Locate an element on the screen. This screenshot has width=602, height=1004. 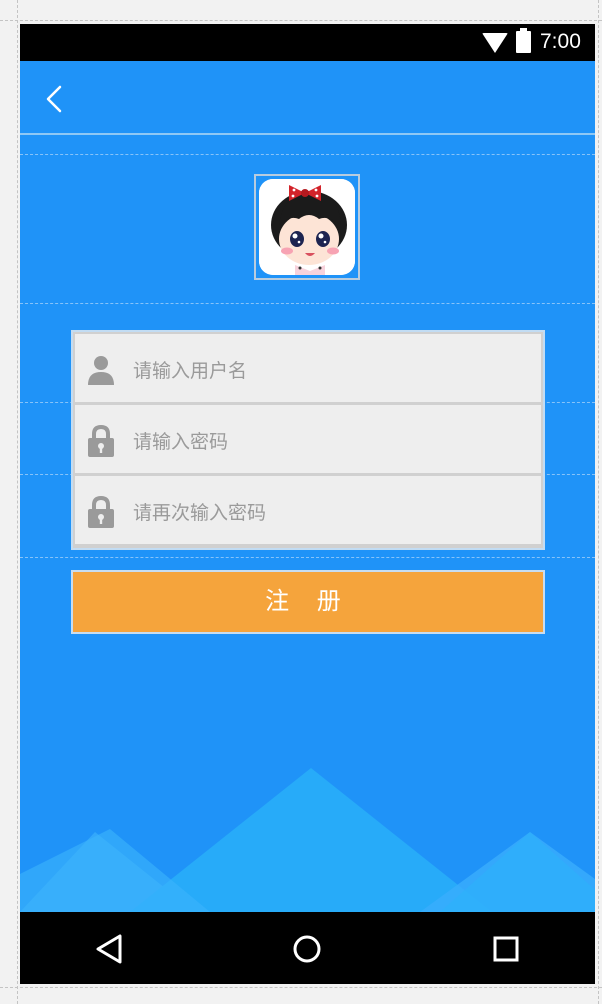
chevron-left-icon is located at coordinates (54, 99).